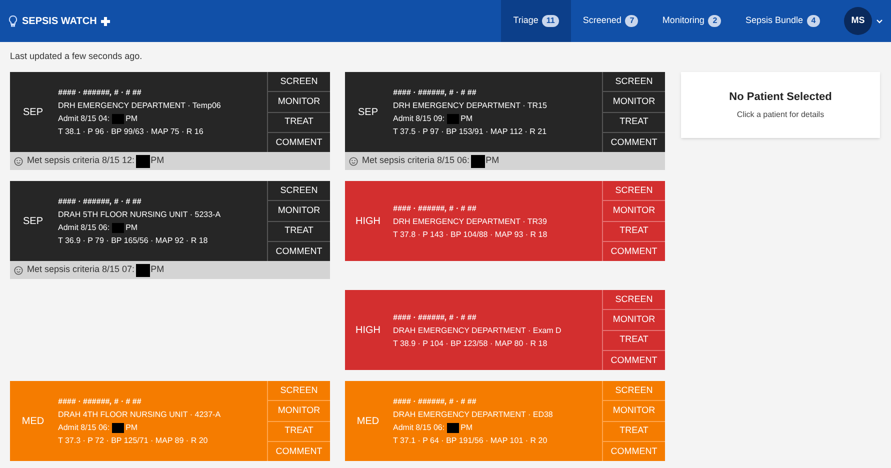 The height and width of the screenshot is (468, 891). Describe the element at coordinates (140, 215) in the screenshot. I see `patient-location: DRAH 5TH FLOOR NURSING UNIT · 5233-A` at that location.